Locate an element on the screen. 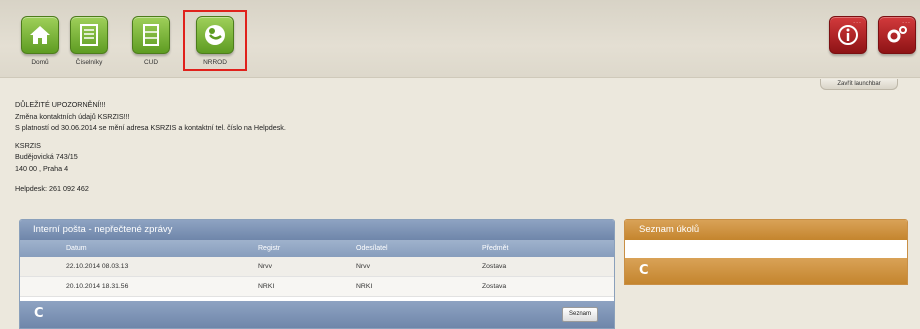 The width and height of the screenshot is (920, 329). cell-date: 22.10.2014 08.03.13 is located at coordinates (97, 266).